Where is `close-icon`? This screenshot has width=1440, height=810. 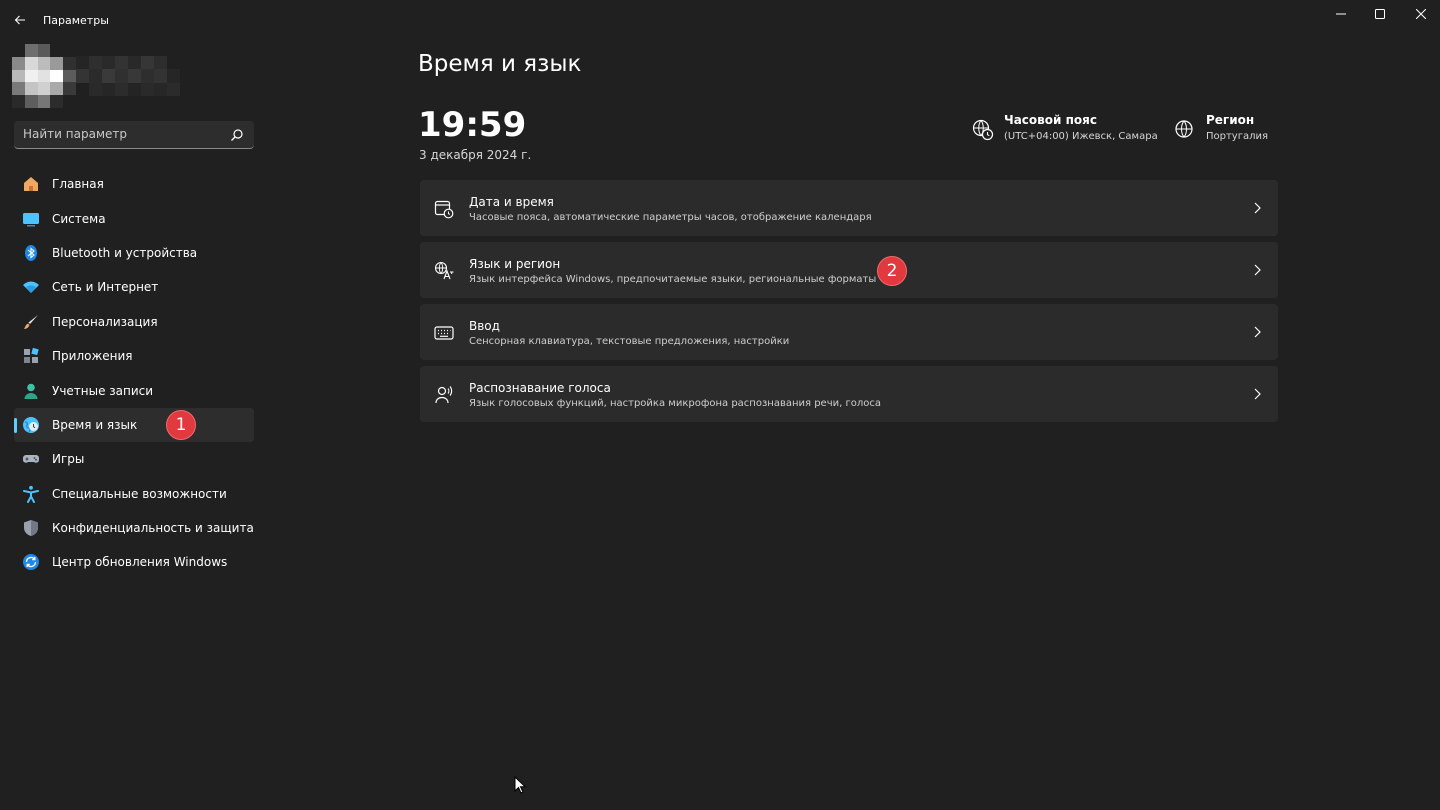 close-icon is located at coordinates (1421, 14).